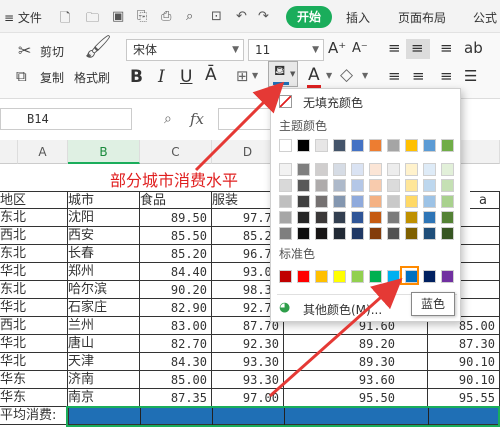 Image resolution: width=500 pixels, height=437 pixels. What do you see at coordinates (336, 338) in the screenshot?
I see `arrow-to-blue-swatch` at bounding box center [336, 338].